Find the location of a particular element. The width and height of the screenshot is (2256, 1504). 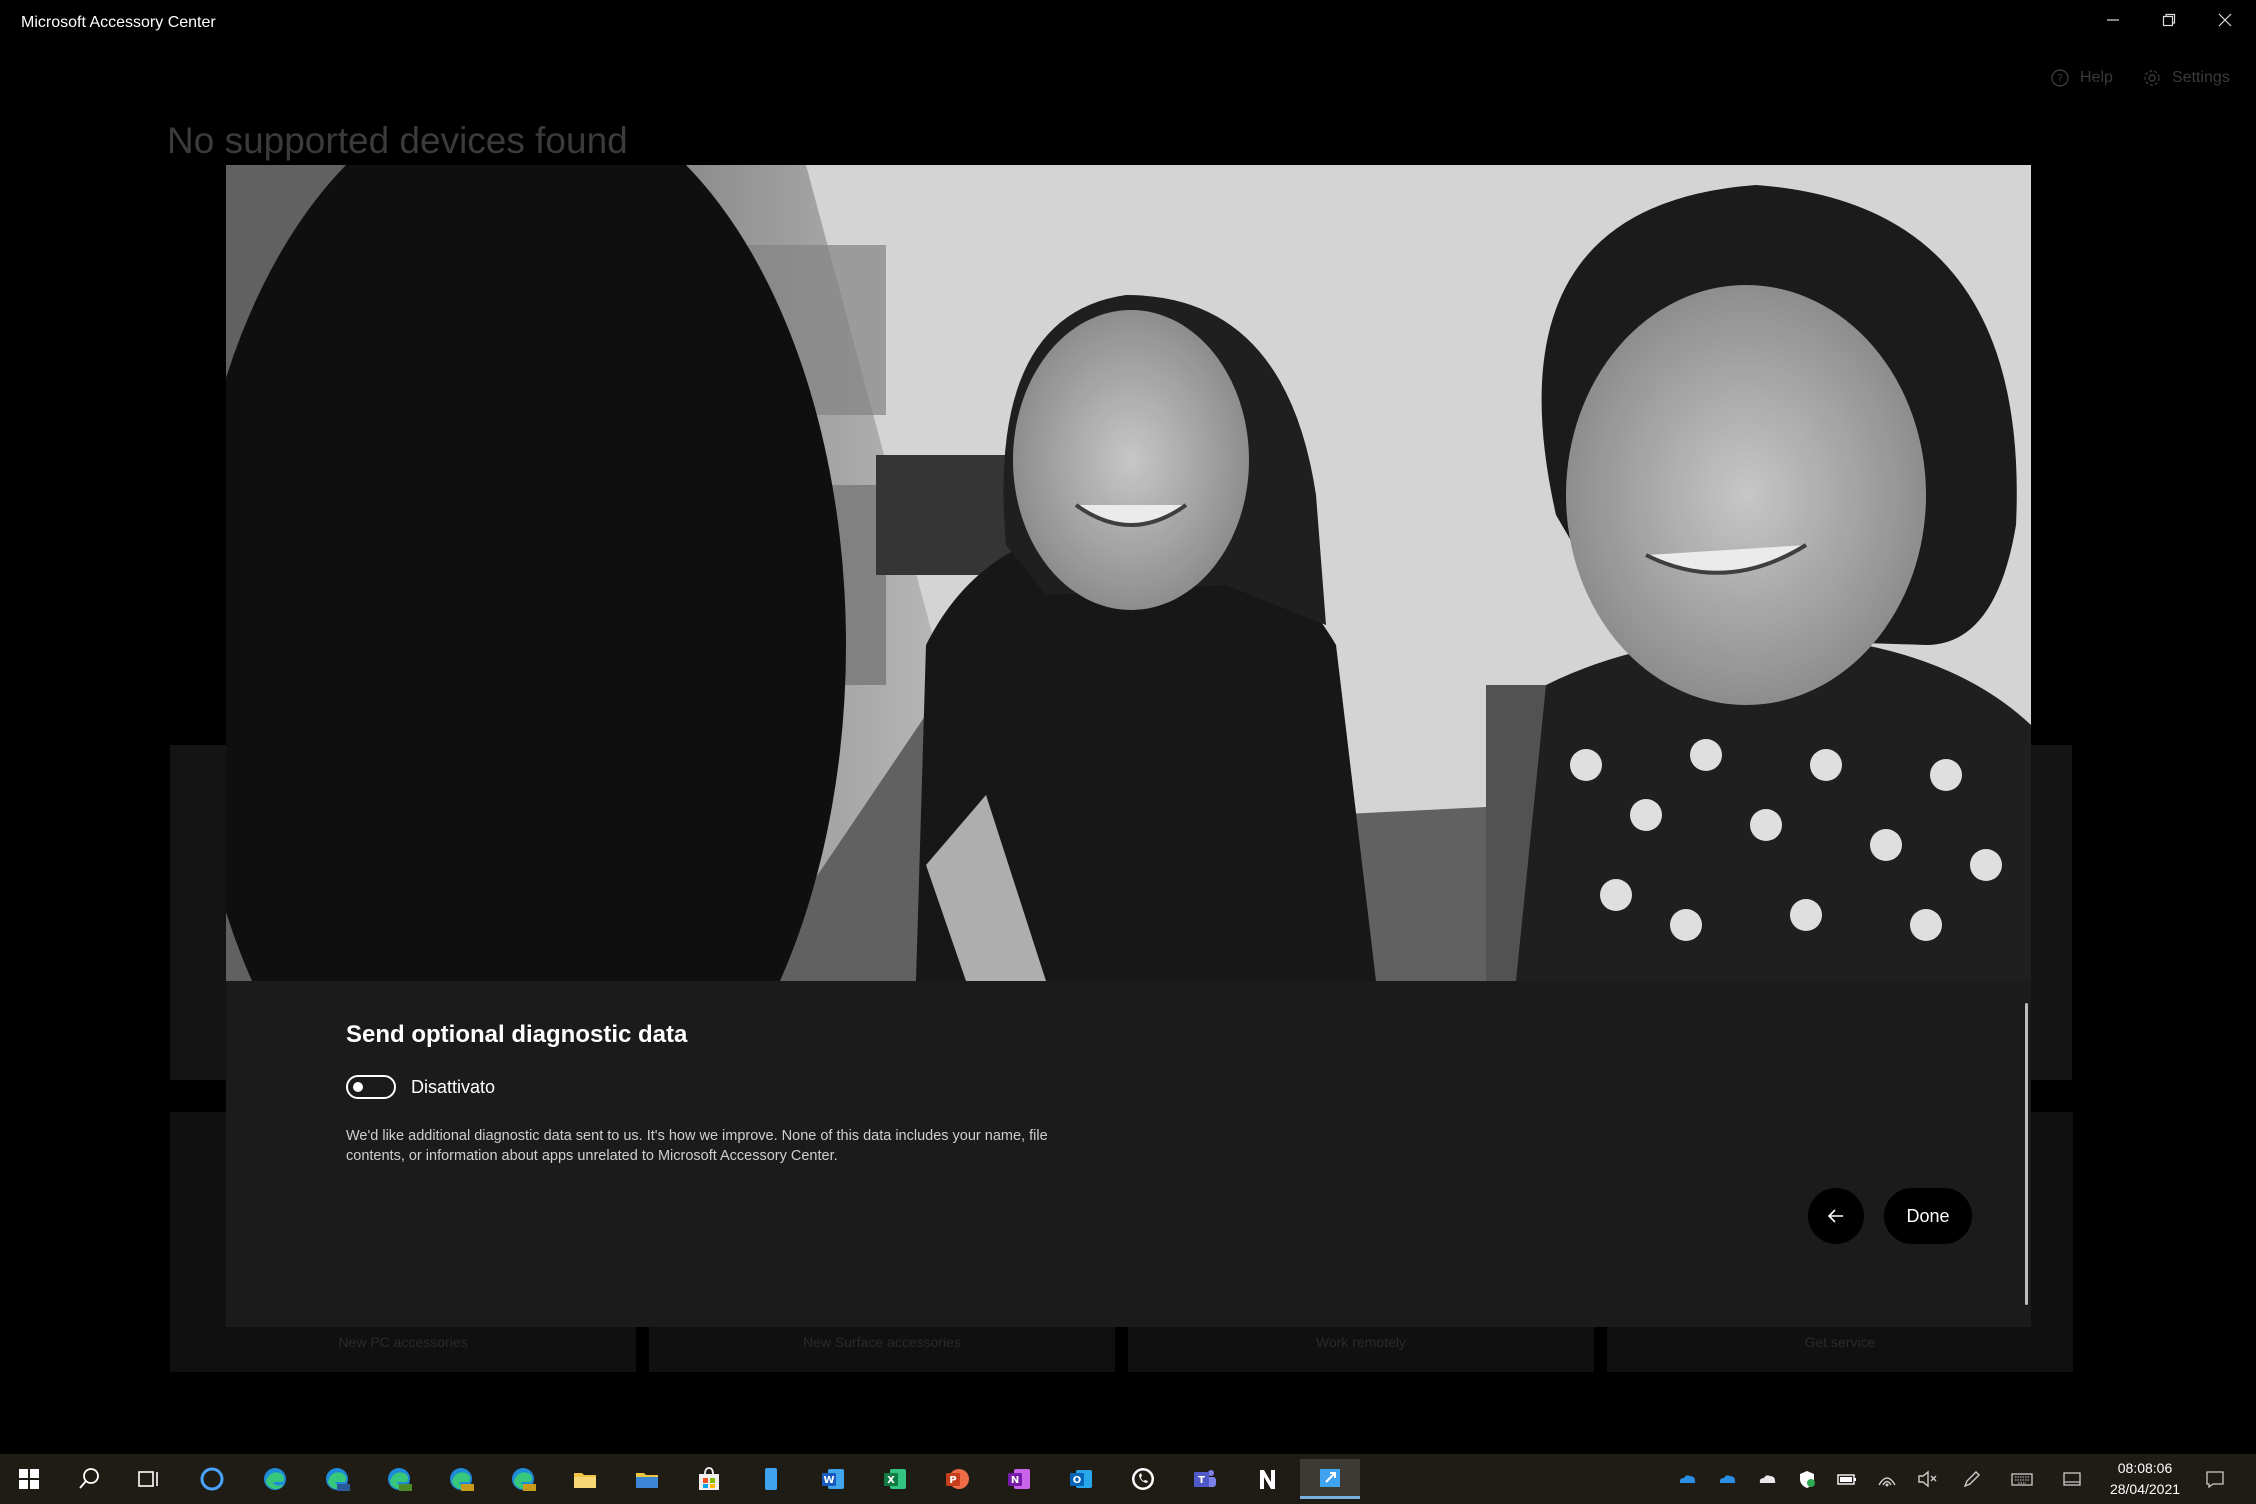

whatsapp-icon is located at coordinates (1143, 1479).